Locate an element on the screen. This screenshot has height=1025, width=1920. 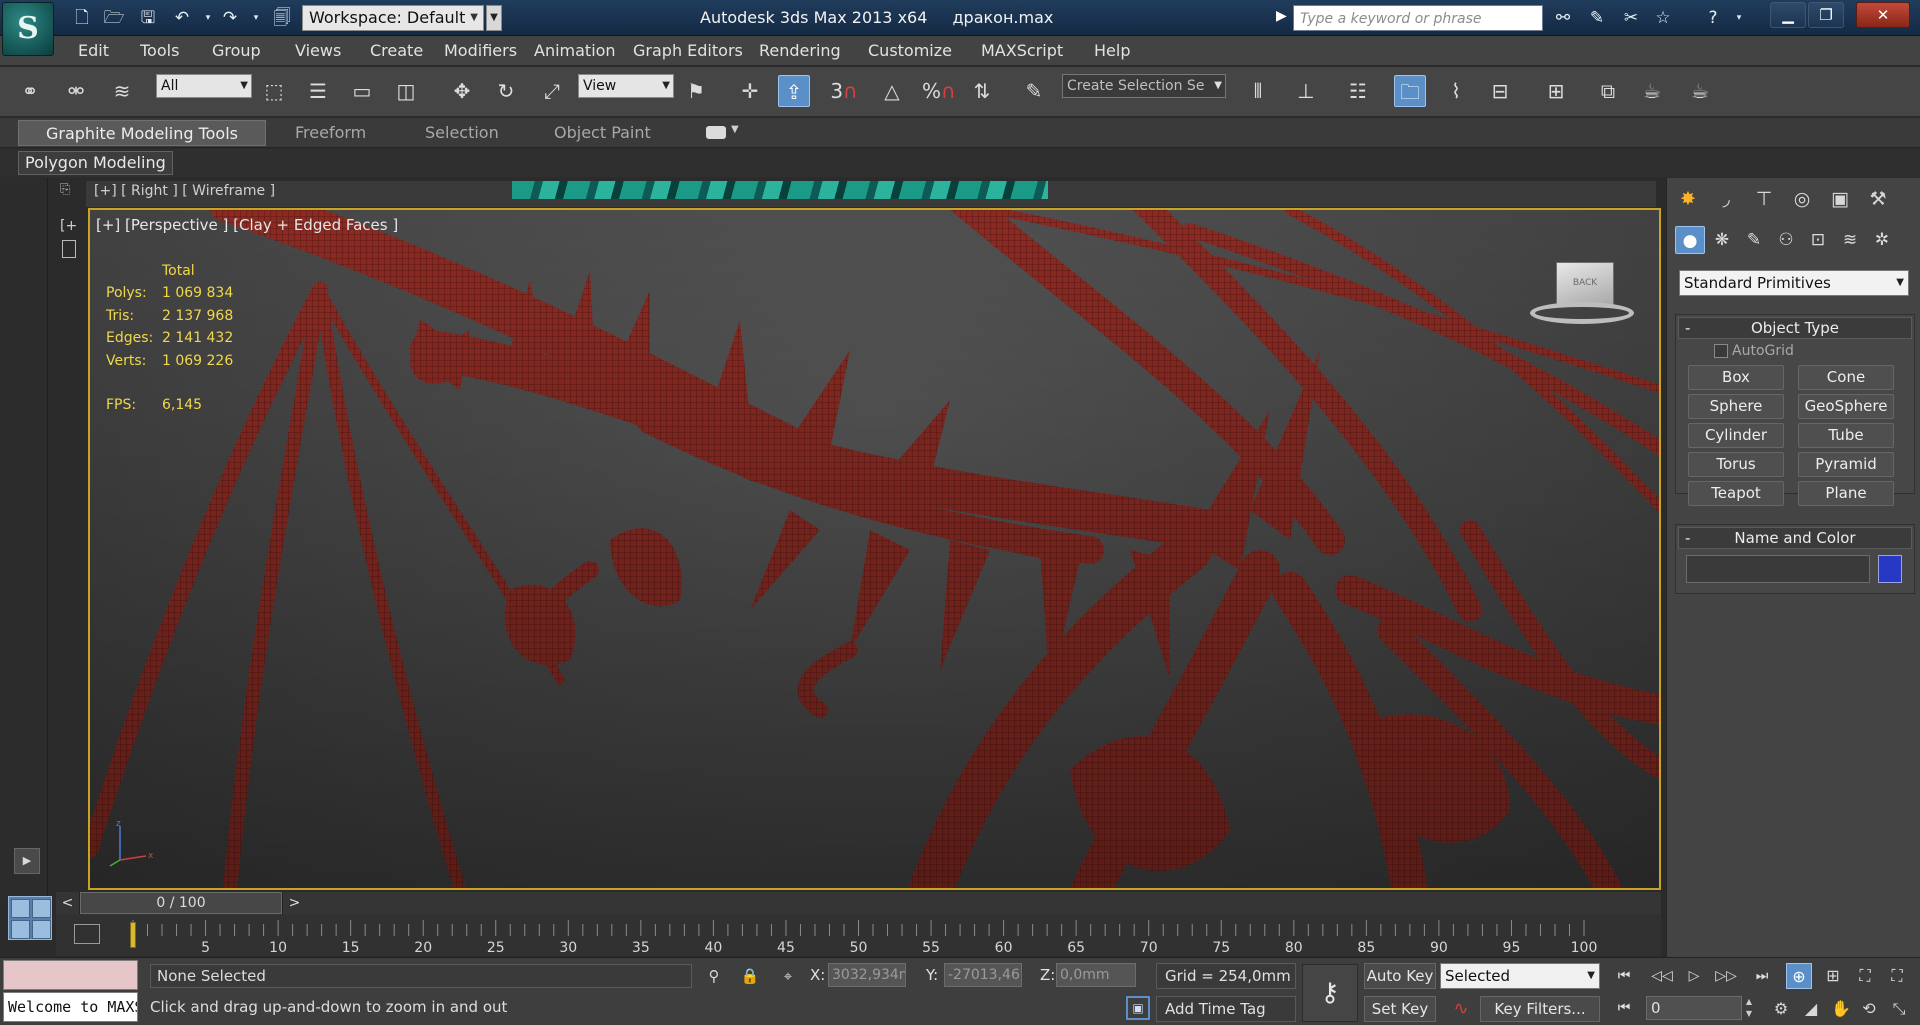
undo-icon: ↶ is located at coordinates (182, 18).